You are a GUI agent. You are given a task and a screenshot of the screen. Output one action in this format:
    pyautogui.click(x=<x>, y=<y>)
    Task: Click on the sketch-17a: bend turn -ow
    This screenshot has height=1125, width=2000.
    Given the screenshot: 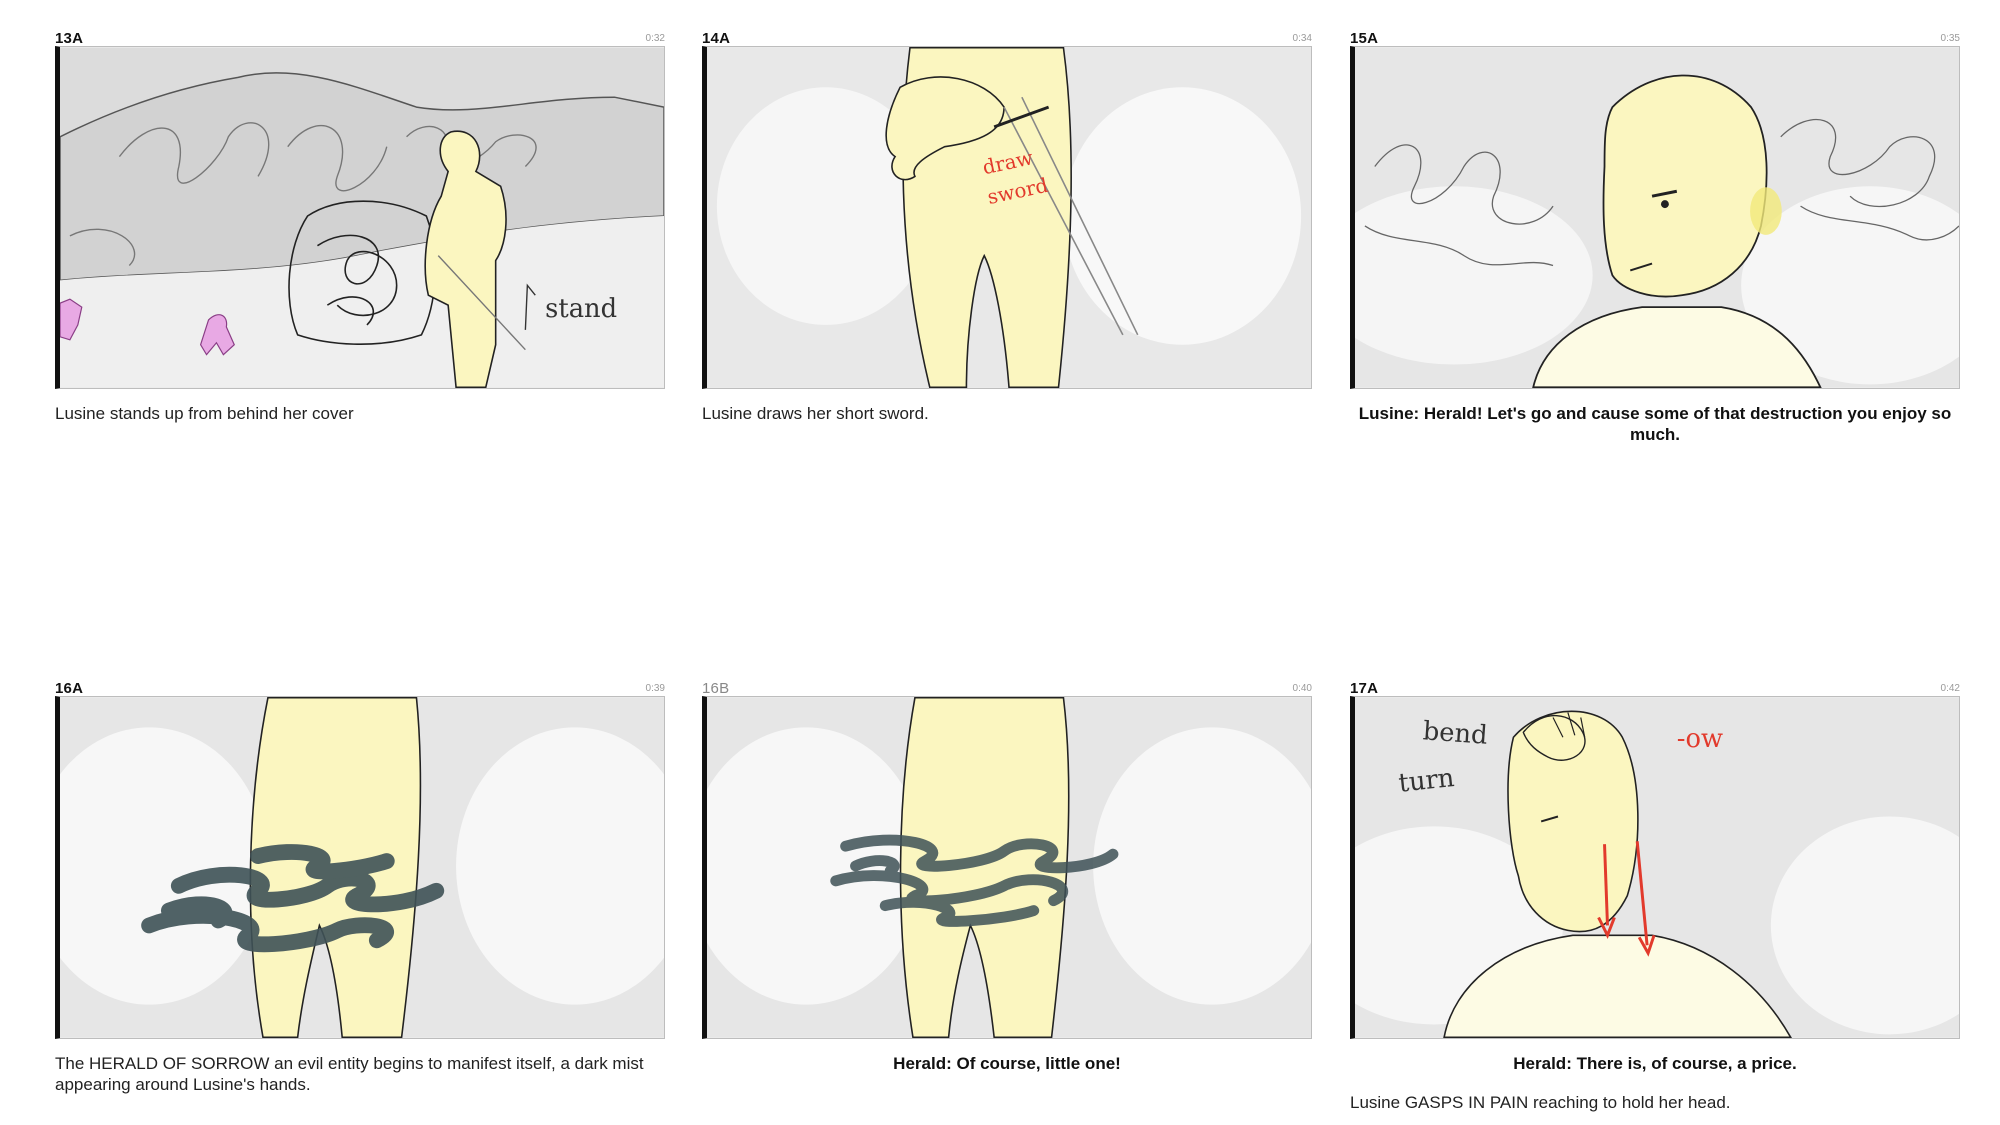 What is the action you would take?
    pyautogui.click(x=1657, y=867)
    